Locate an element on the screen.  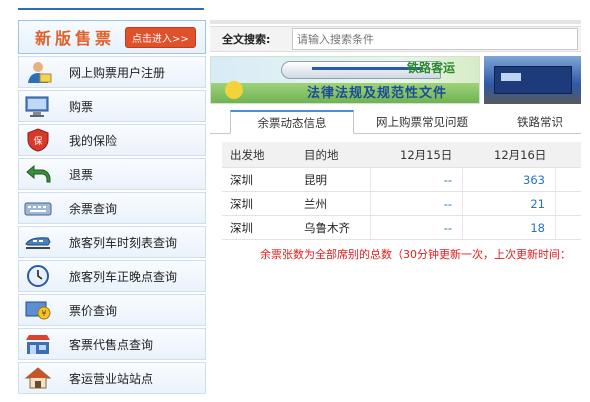
header-cell: 12月15日 is located at coordinates (426, 154).